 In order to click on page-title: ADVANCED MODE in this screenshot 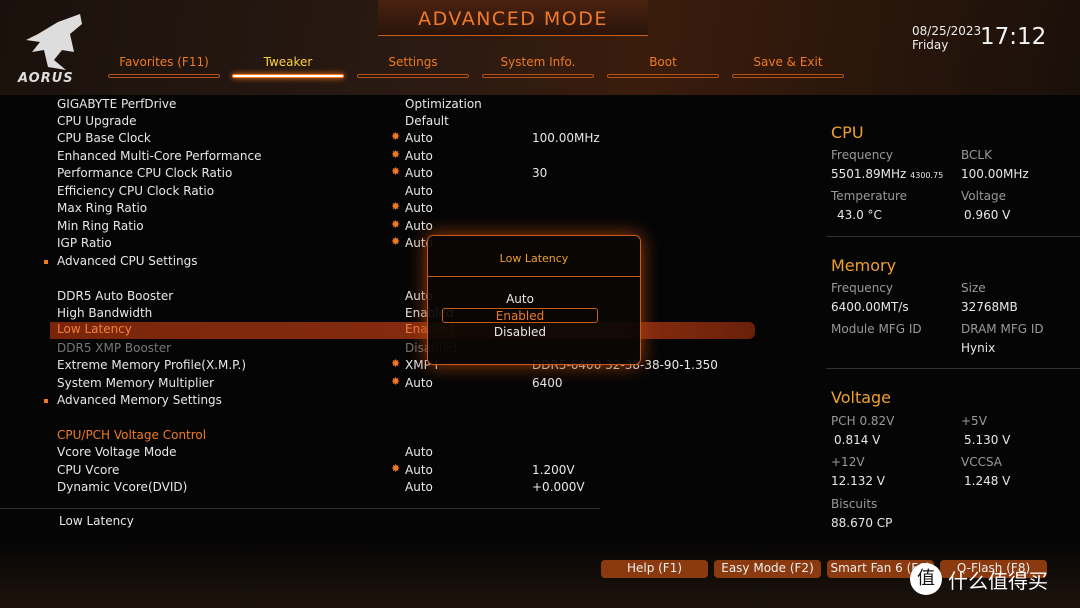, I will do `click(513, 18)`.